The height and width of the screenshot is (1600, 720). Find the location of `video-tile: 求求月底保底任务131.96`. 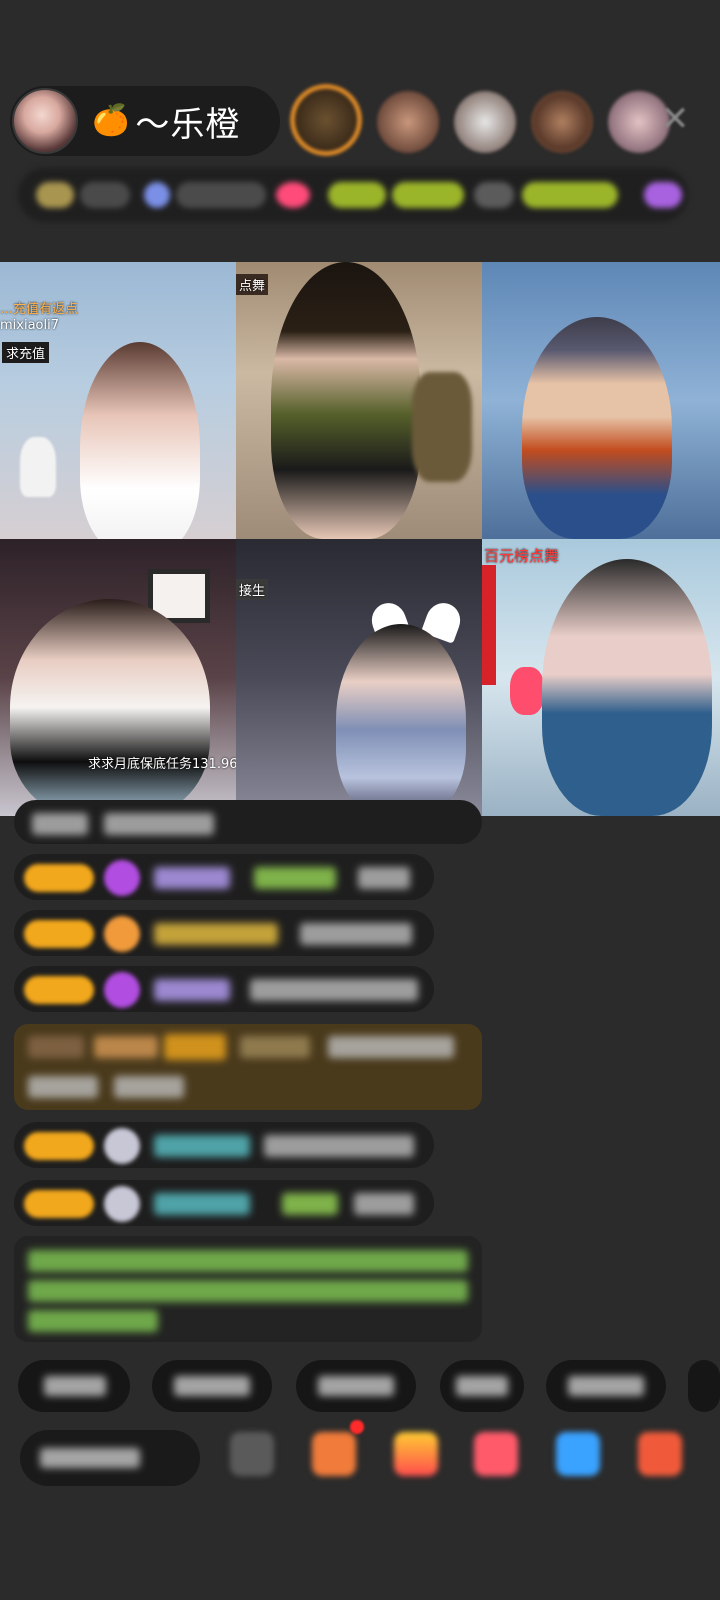

video-tile: 求求月底保底任务131.96 is located at coordinates (118, 677).